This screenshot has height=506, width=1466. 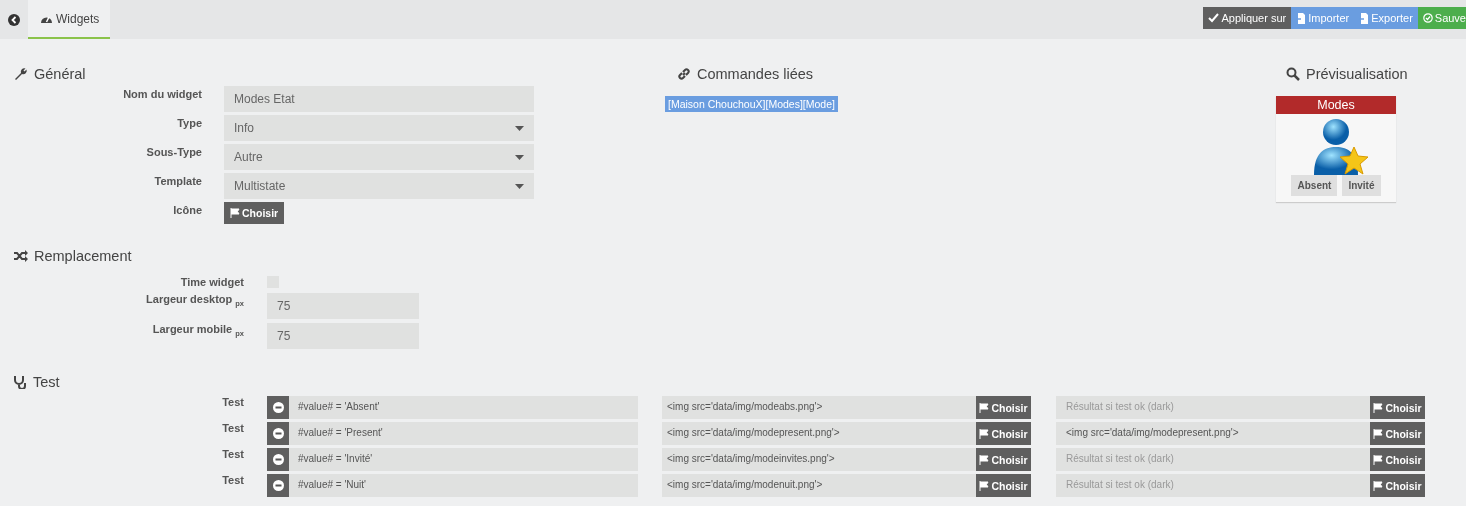 I want to click on field-label: Icône, so click(x=187, y=209).